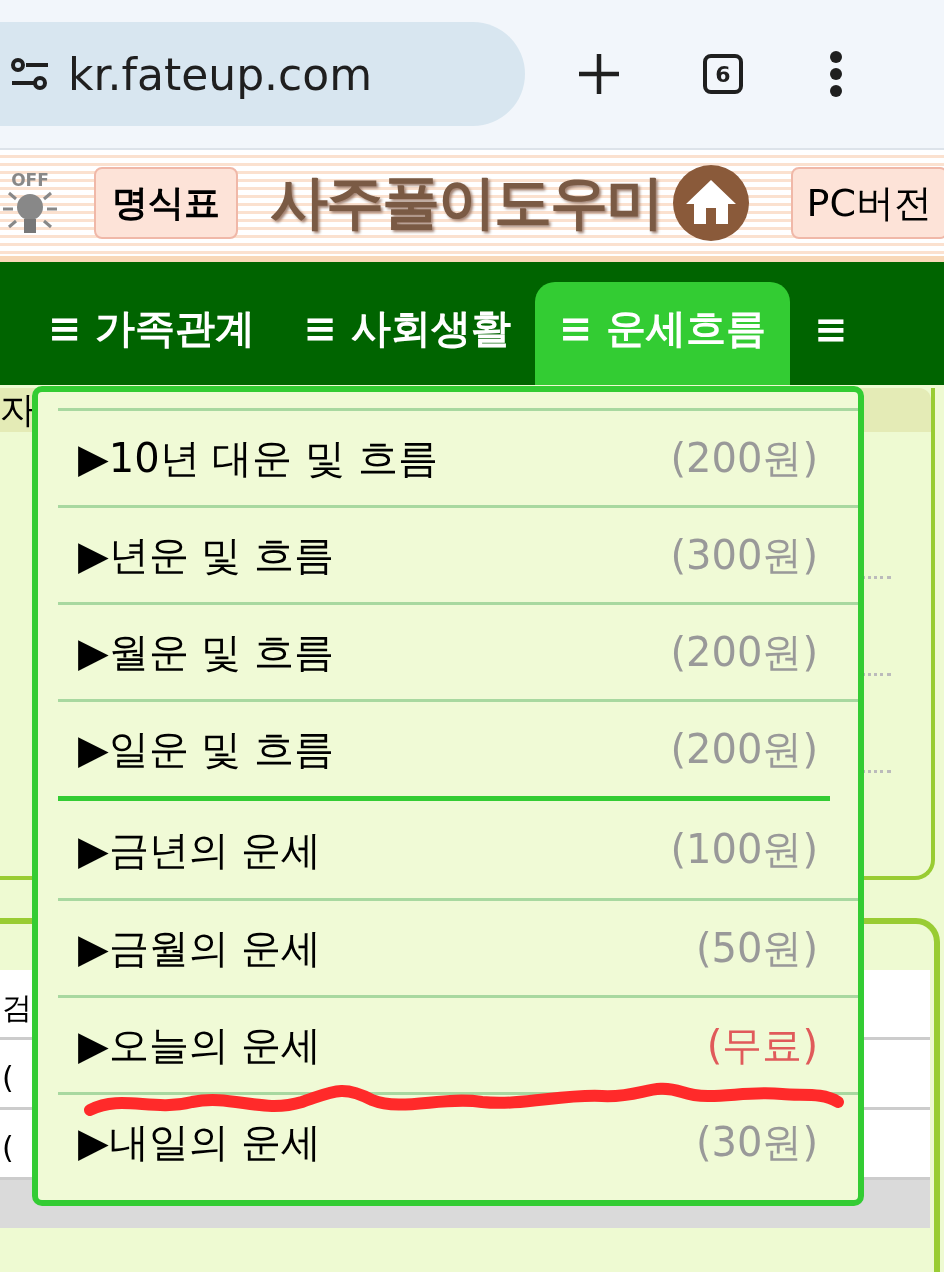 Image resolution: width=944 pixels, height=1272 pixels. Describe the element at coordinates (200, 948) in the screenshot. I see `menu-item: ▶금월의 운세` at that location.